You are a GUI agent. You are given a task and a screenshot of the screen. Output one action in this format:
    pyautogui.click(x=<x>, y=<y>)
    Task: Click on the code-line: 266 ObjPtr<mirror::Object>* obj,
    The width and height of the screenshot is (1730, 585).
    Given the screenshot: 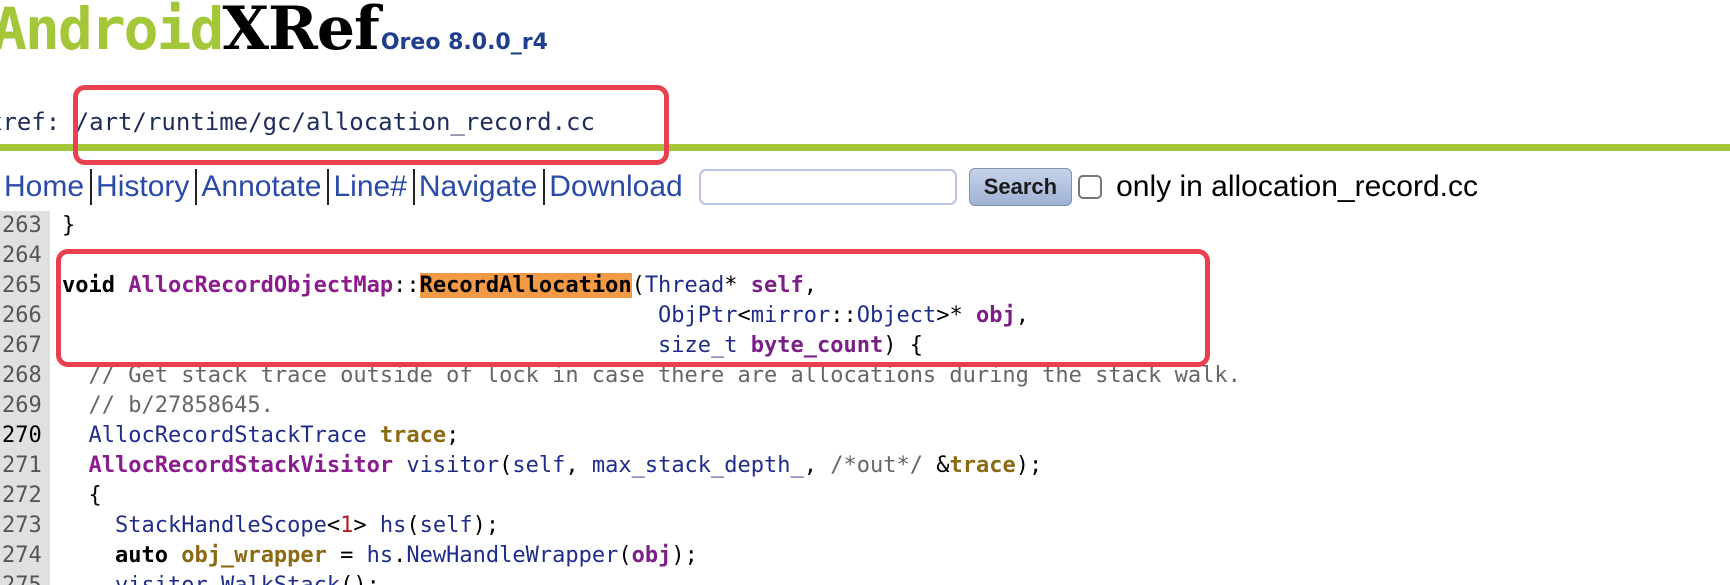 What is the action you would take?
    pyautogui.click(x=865, y=316)
    